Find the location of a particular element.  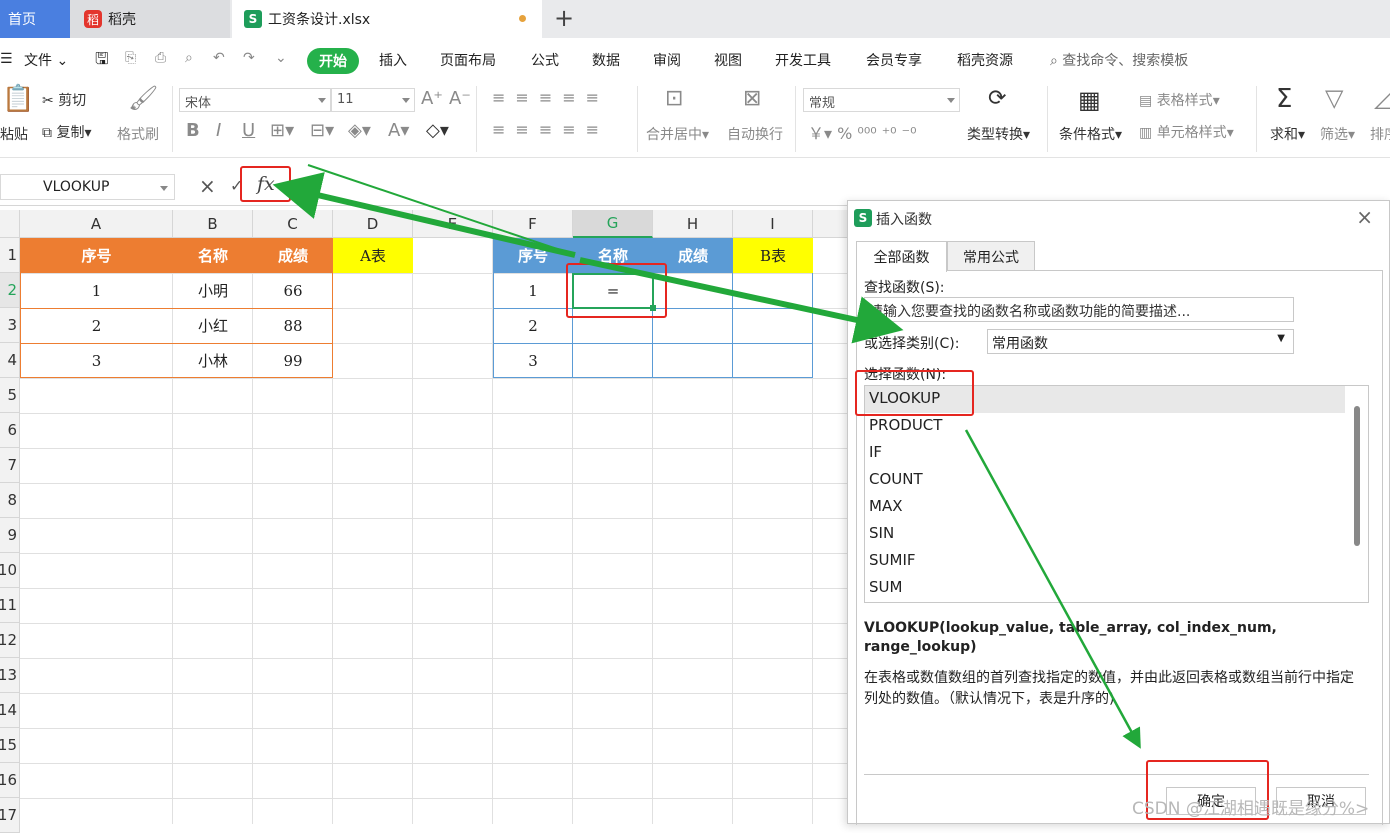

table-a-cell: 66 is located at coordinates (293, 290).